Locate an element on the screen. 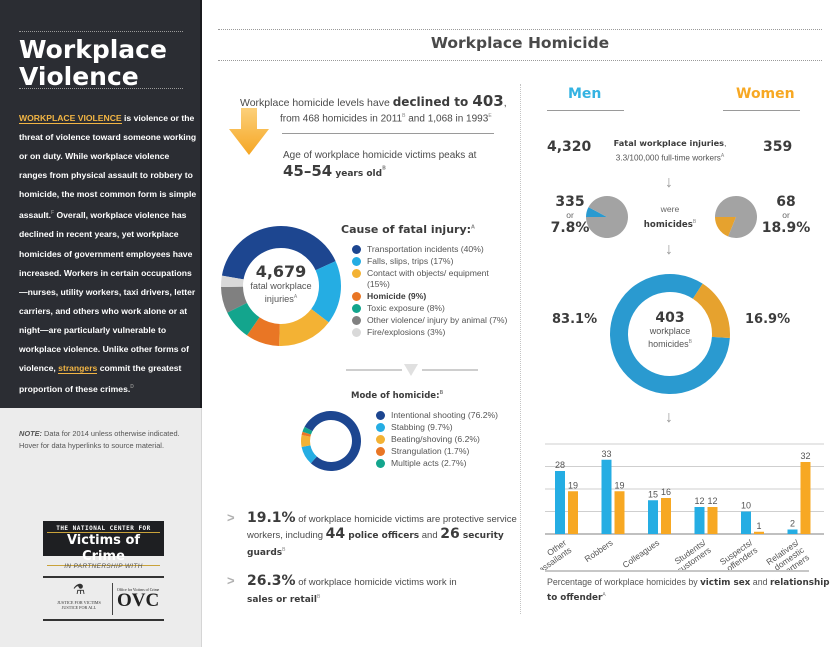  legend-label: Toxic exposure (8%) is located at coordinates (406, 308).